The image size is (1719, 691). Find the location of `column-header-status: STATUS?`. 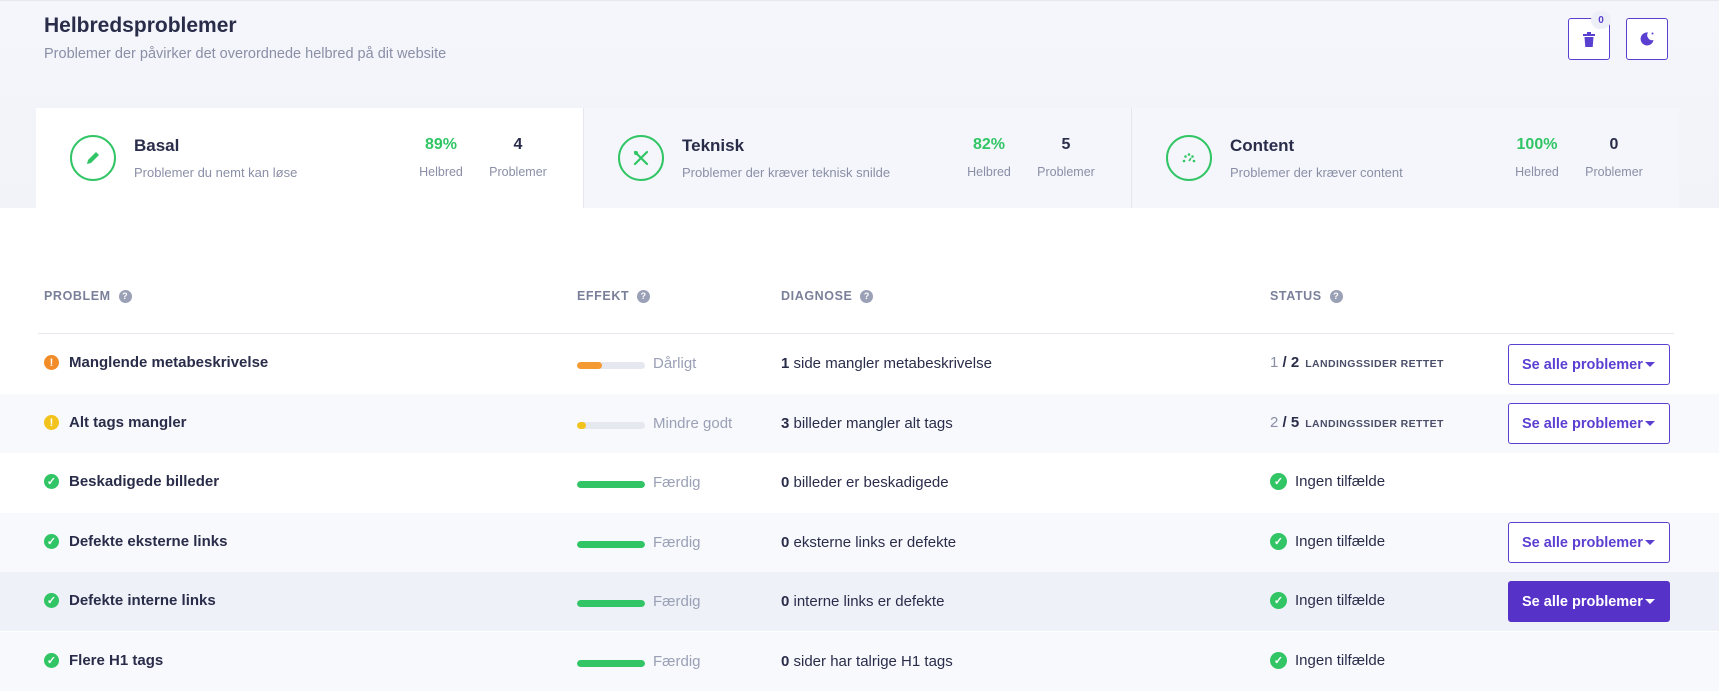

column-header-status: STATUS? is located at coordinates (1306, 296).